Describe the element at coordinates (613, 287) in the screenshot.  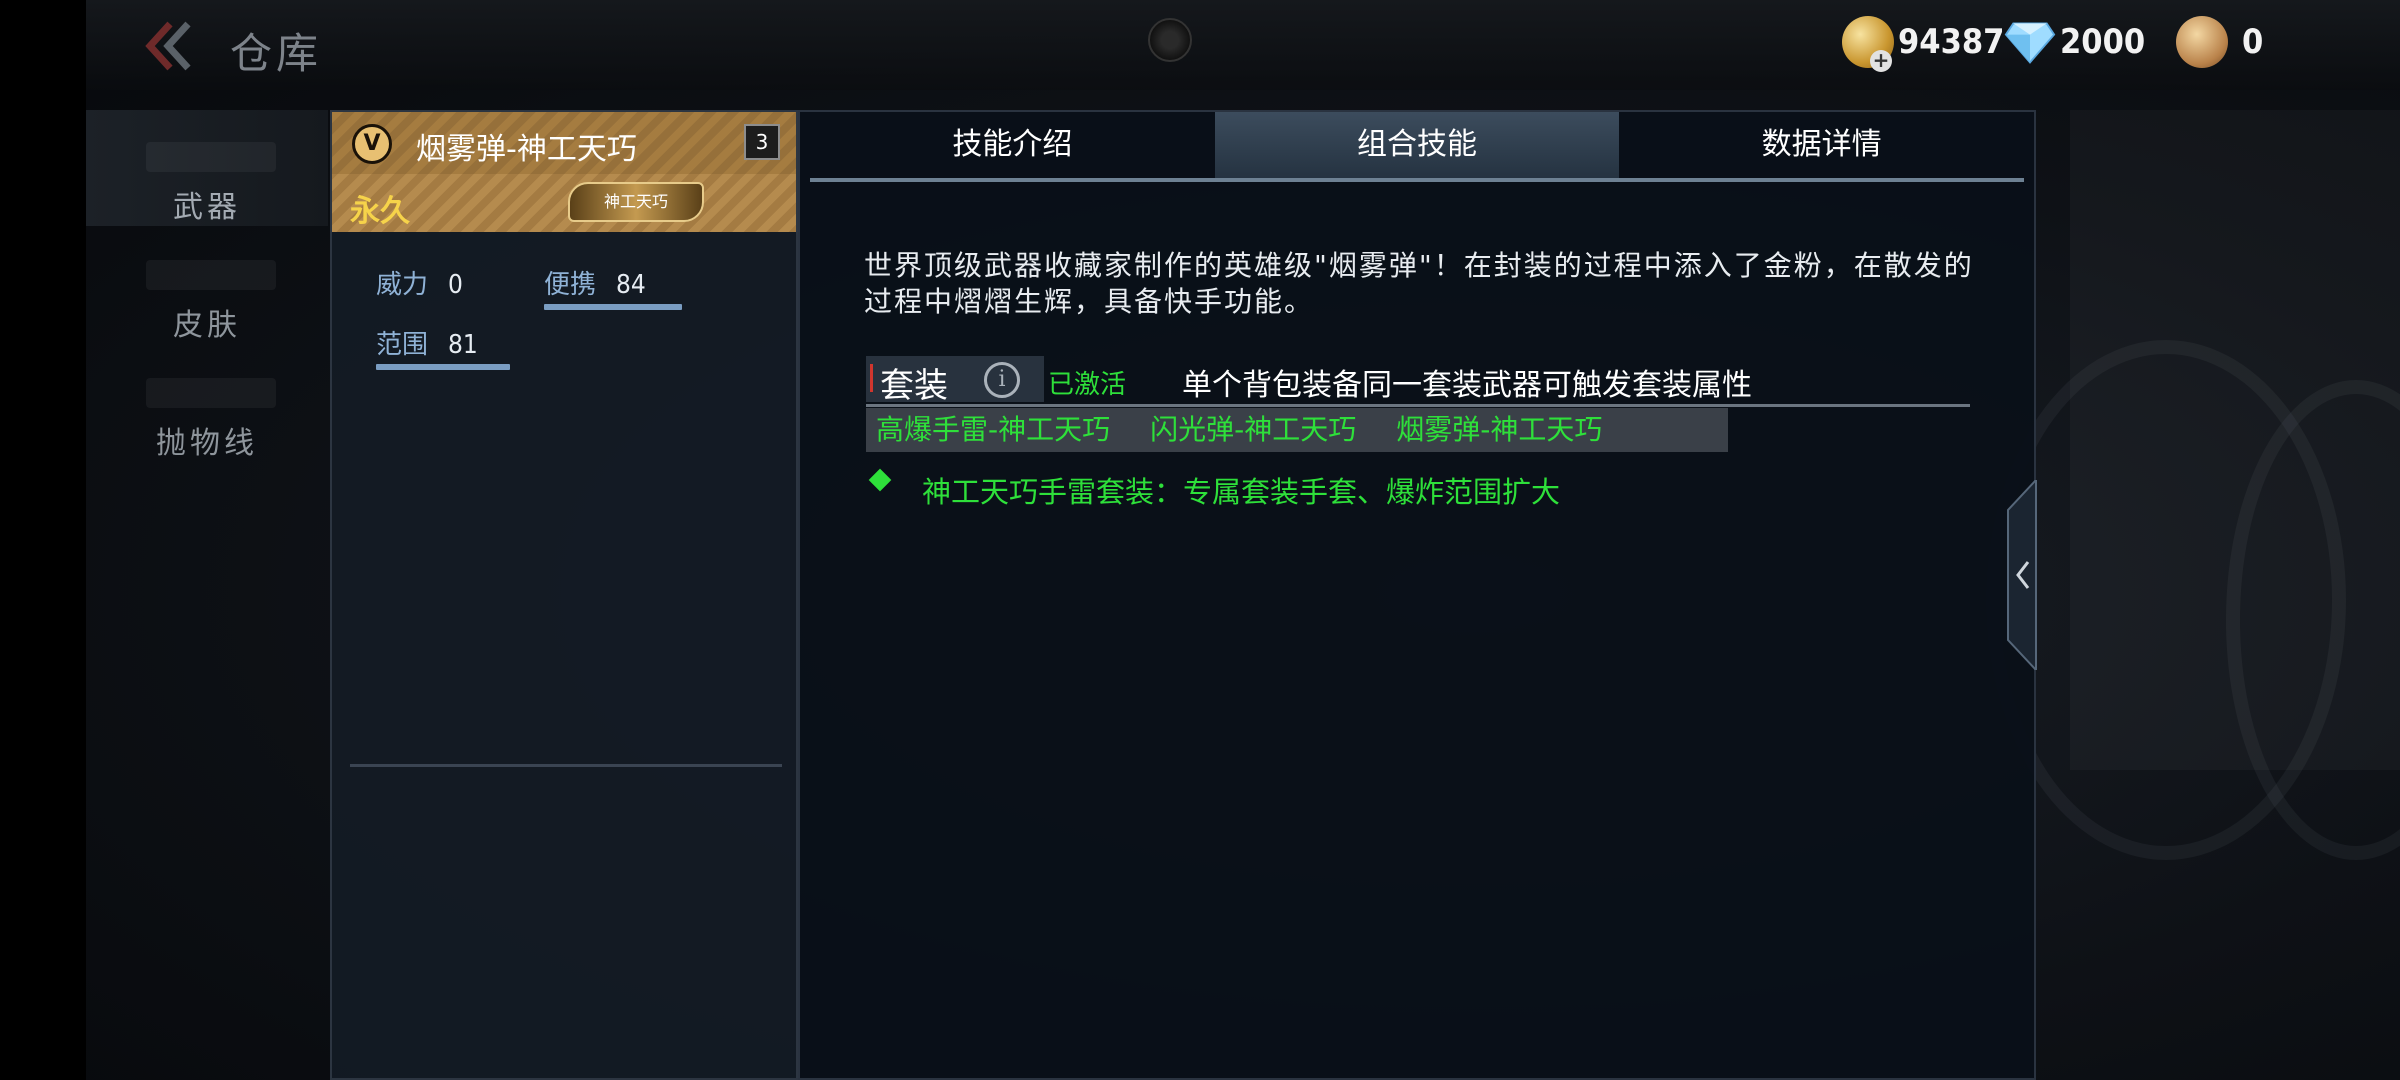
I see `stat-carry: 便携 84` at that location.